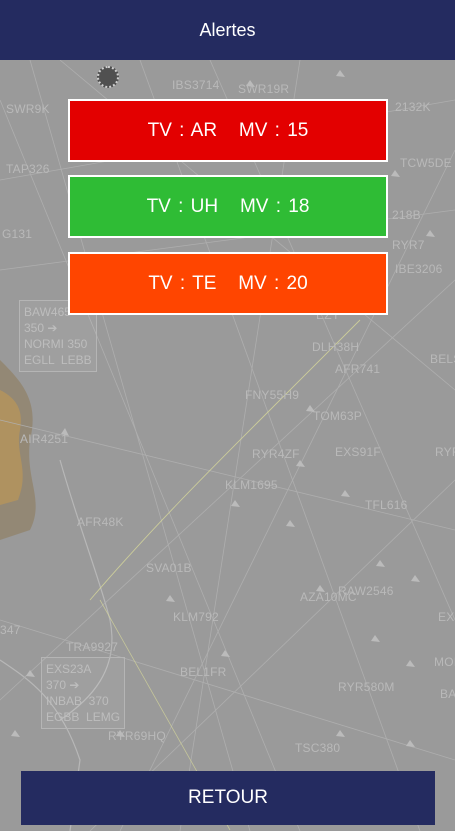 This screenshot has height=831, width=455. What do you see at coordinates (196, 85) in the screenshot?
I see `map-callsign: IBS3714` at bounding box center [196, 85].